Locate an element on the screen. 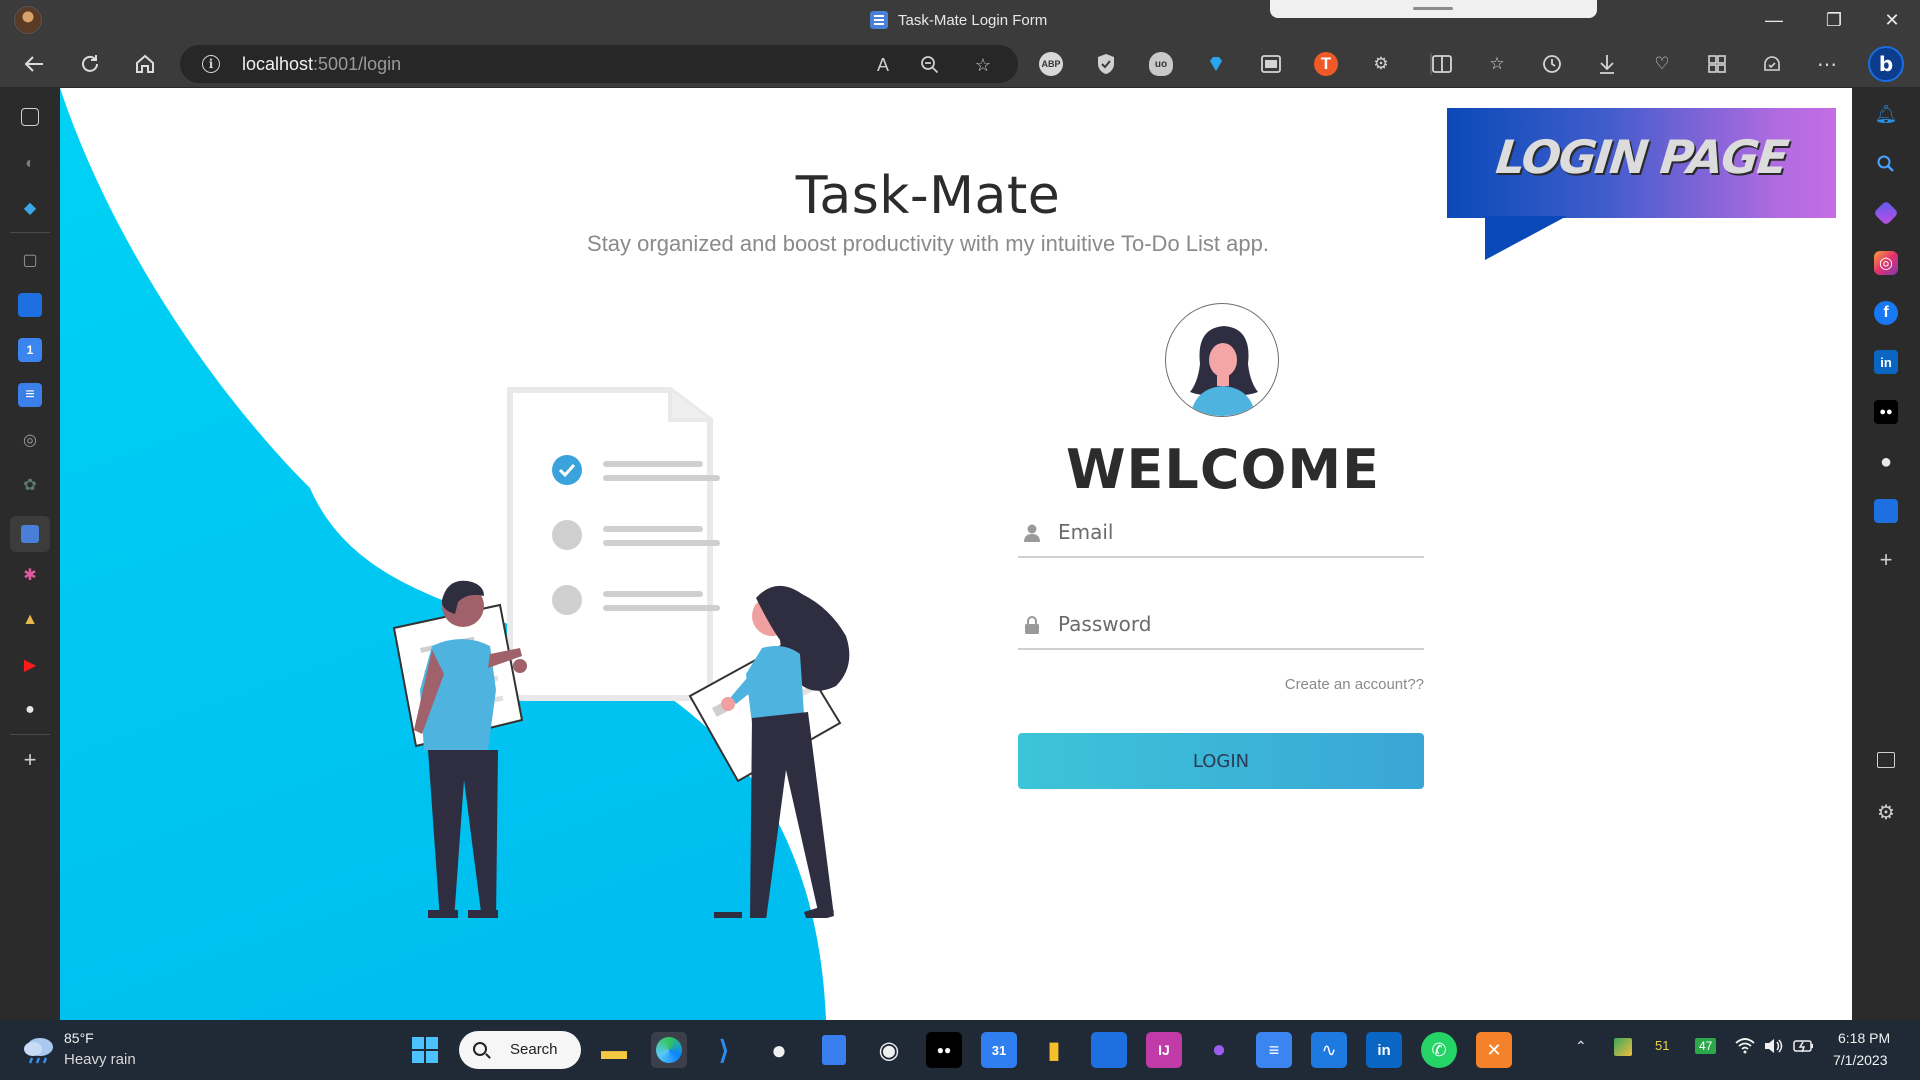 This screenshot has width=1920, height=1080. split-window-icon is located at coordinates (1271, 64).